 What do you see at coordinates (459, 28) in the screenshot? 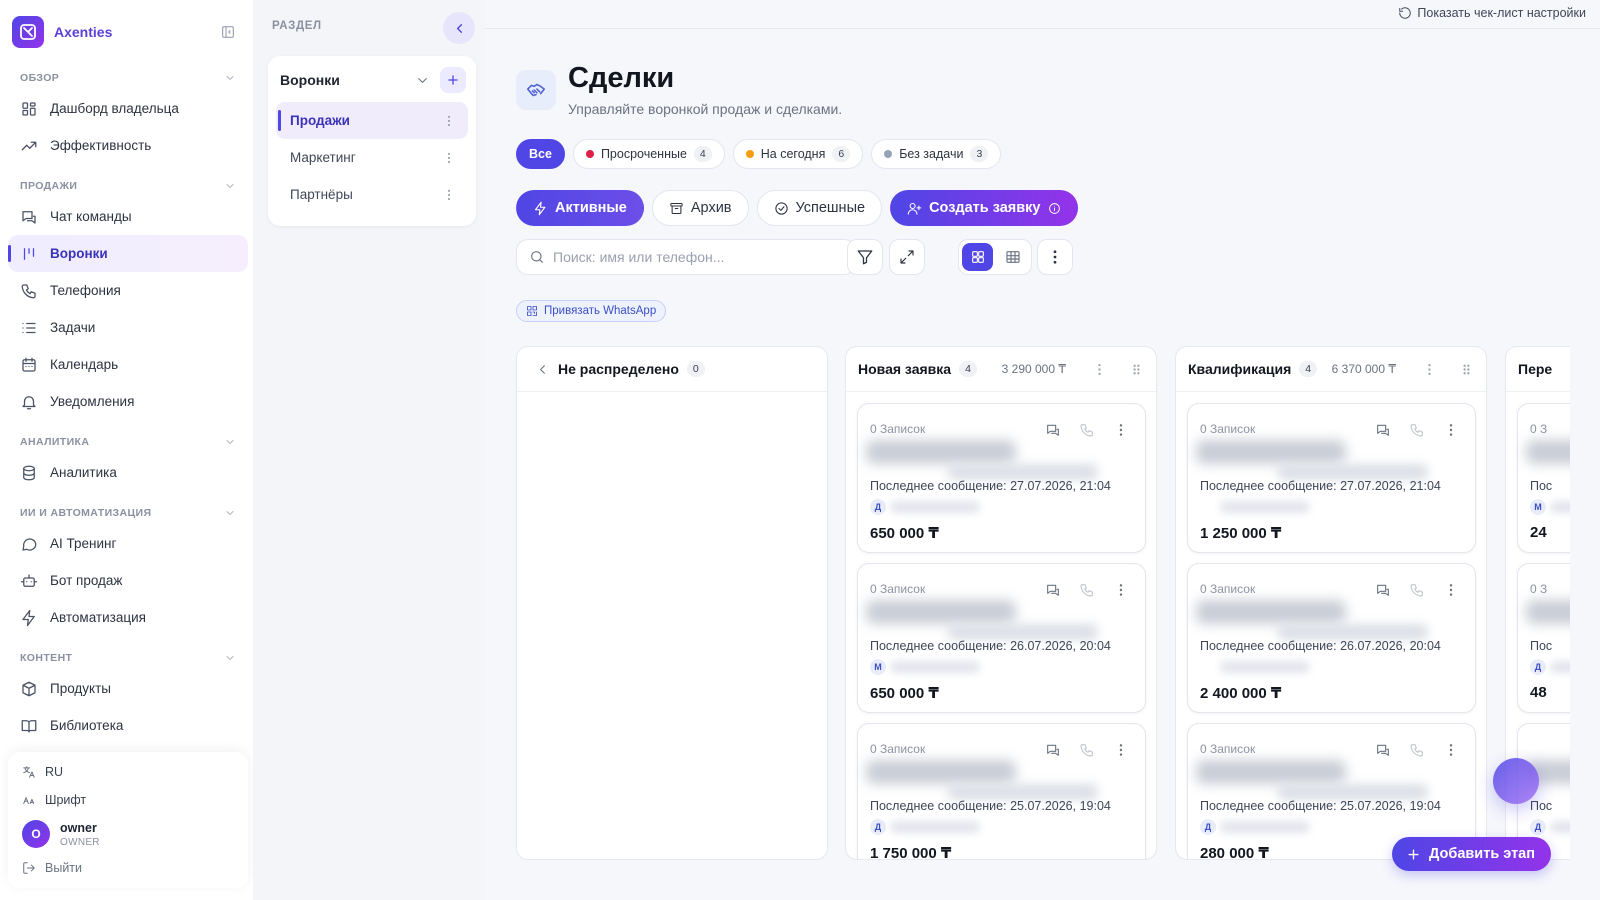
I see `section-panel-back-button` at bounding box center [459, 28].